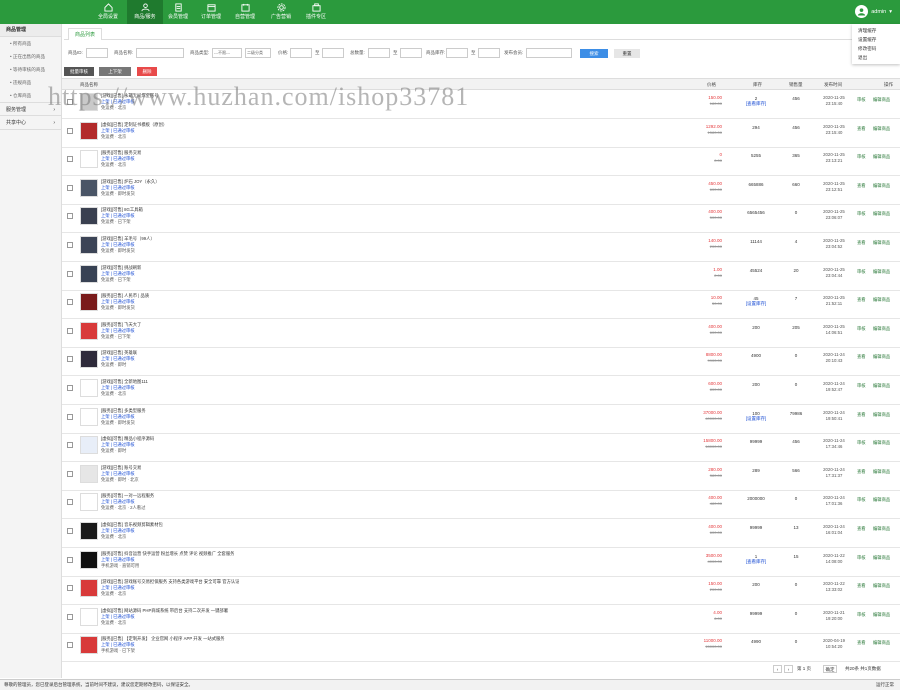 The height and width of the screenshot is (690, 900). What do you see at coordinates (30, 82) in the screenshot?
I see `sidebar-item-violations: • 违规商品` at bounding box center [30, 82].